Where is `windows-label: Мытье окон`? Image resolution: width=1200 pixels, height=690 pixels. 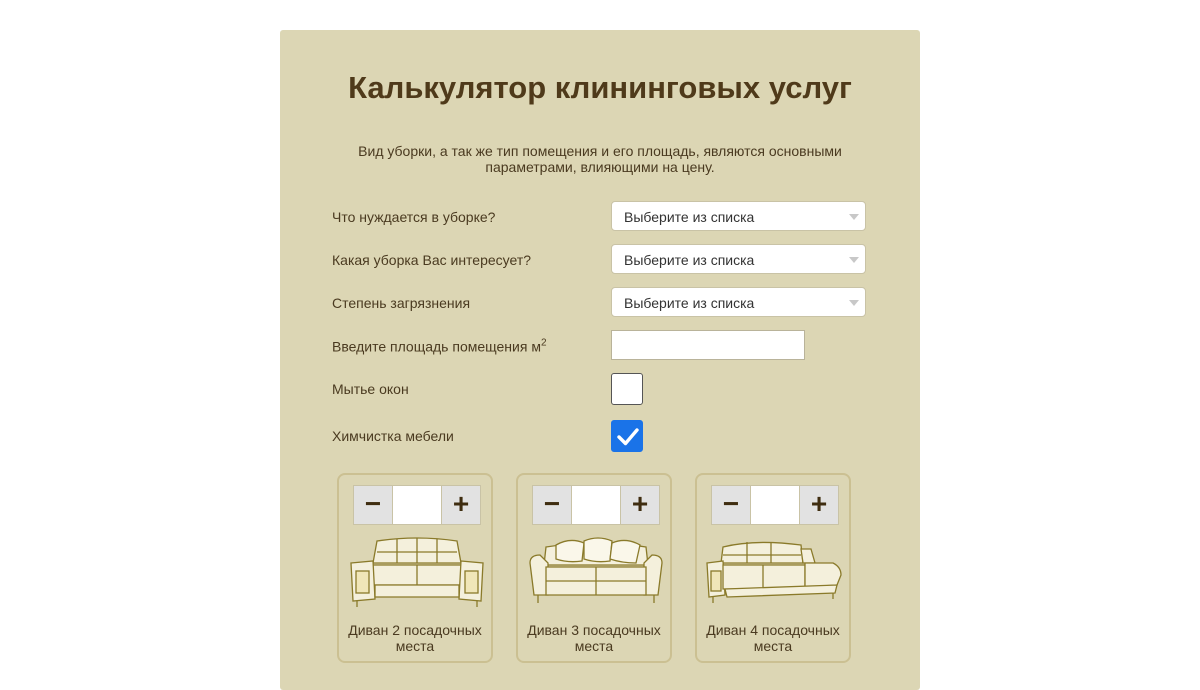
windows-label: Мытье окон is located at coordinates (370, 389).